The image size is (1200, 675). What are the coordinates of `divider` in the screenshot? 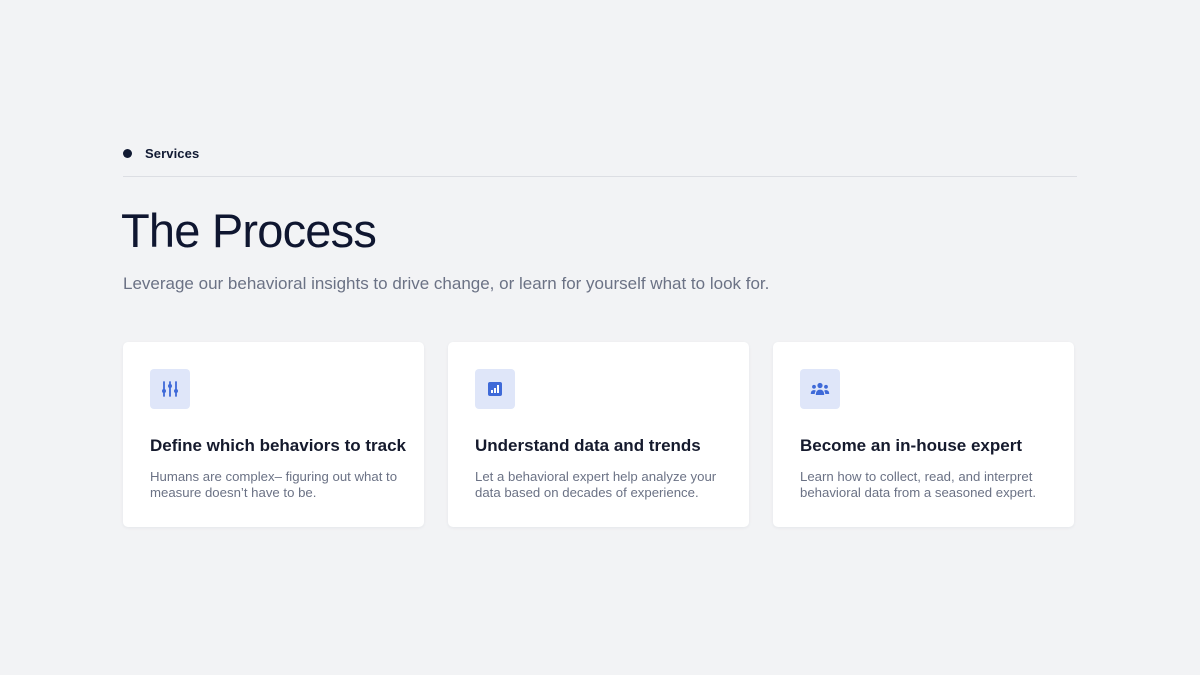 It's located at (600, 176).